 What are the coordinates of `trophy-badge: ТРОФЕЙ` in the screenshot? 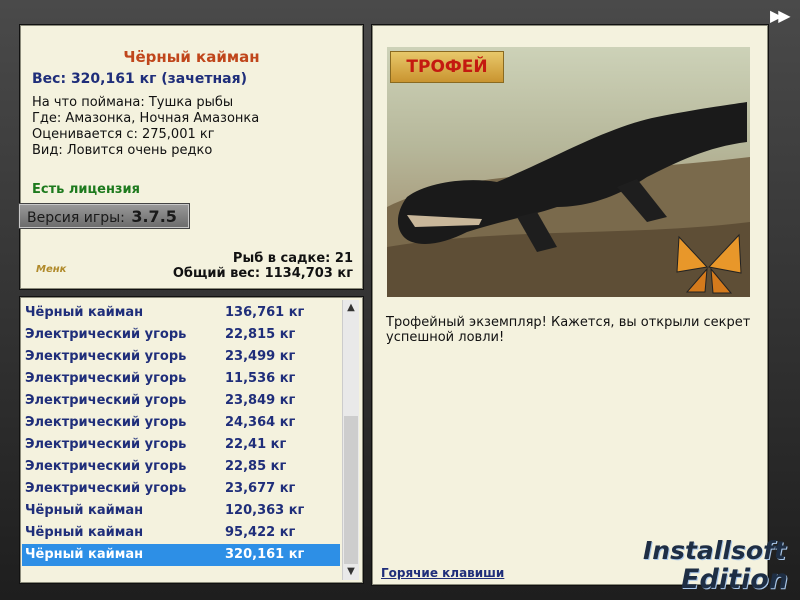 It's located at (447, 67).